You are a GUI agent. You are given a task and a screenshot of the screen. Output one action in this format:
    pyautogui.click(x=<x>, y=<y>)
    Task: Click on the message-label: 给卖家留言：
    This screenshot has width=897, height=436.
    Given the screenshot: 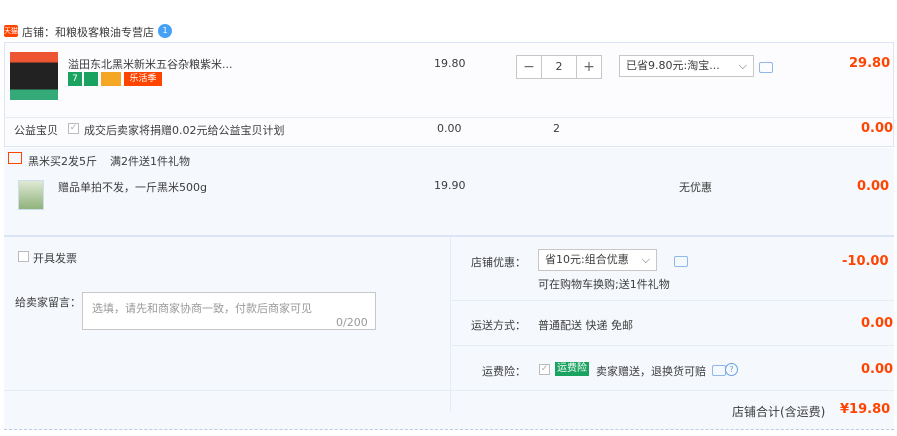 What is the action you would take?
    pyautogui.click(x=48, y=302)
    